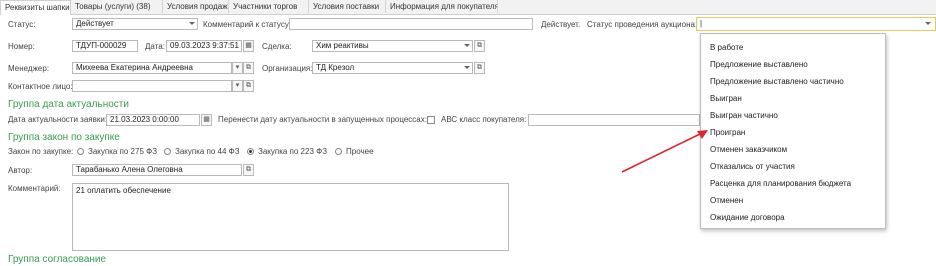 The width and height of the screenshot is (936, 266). I want to click on annotation-arrow, so click(664, 151).